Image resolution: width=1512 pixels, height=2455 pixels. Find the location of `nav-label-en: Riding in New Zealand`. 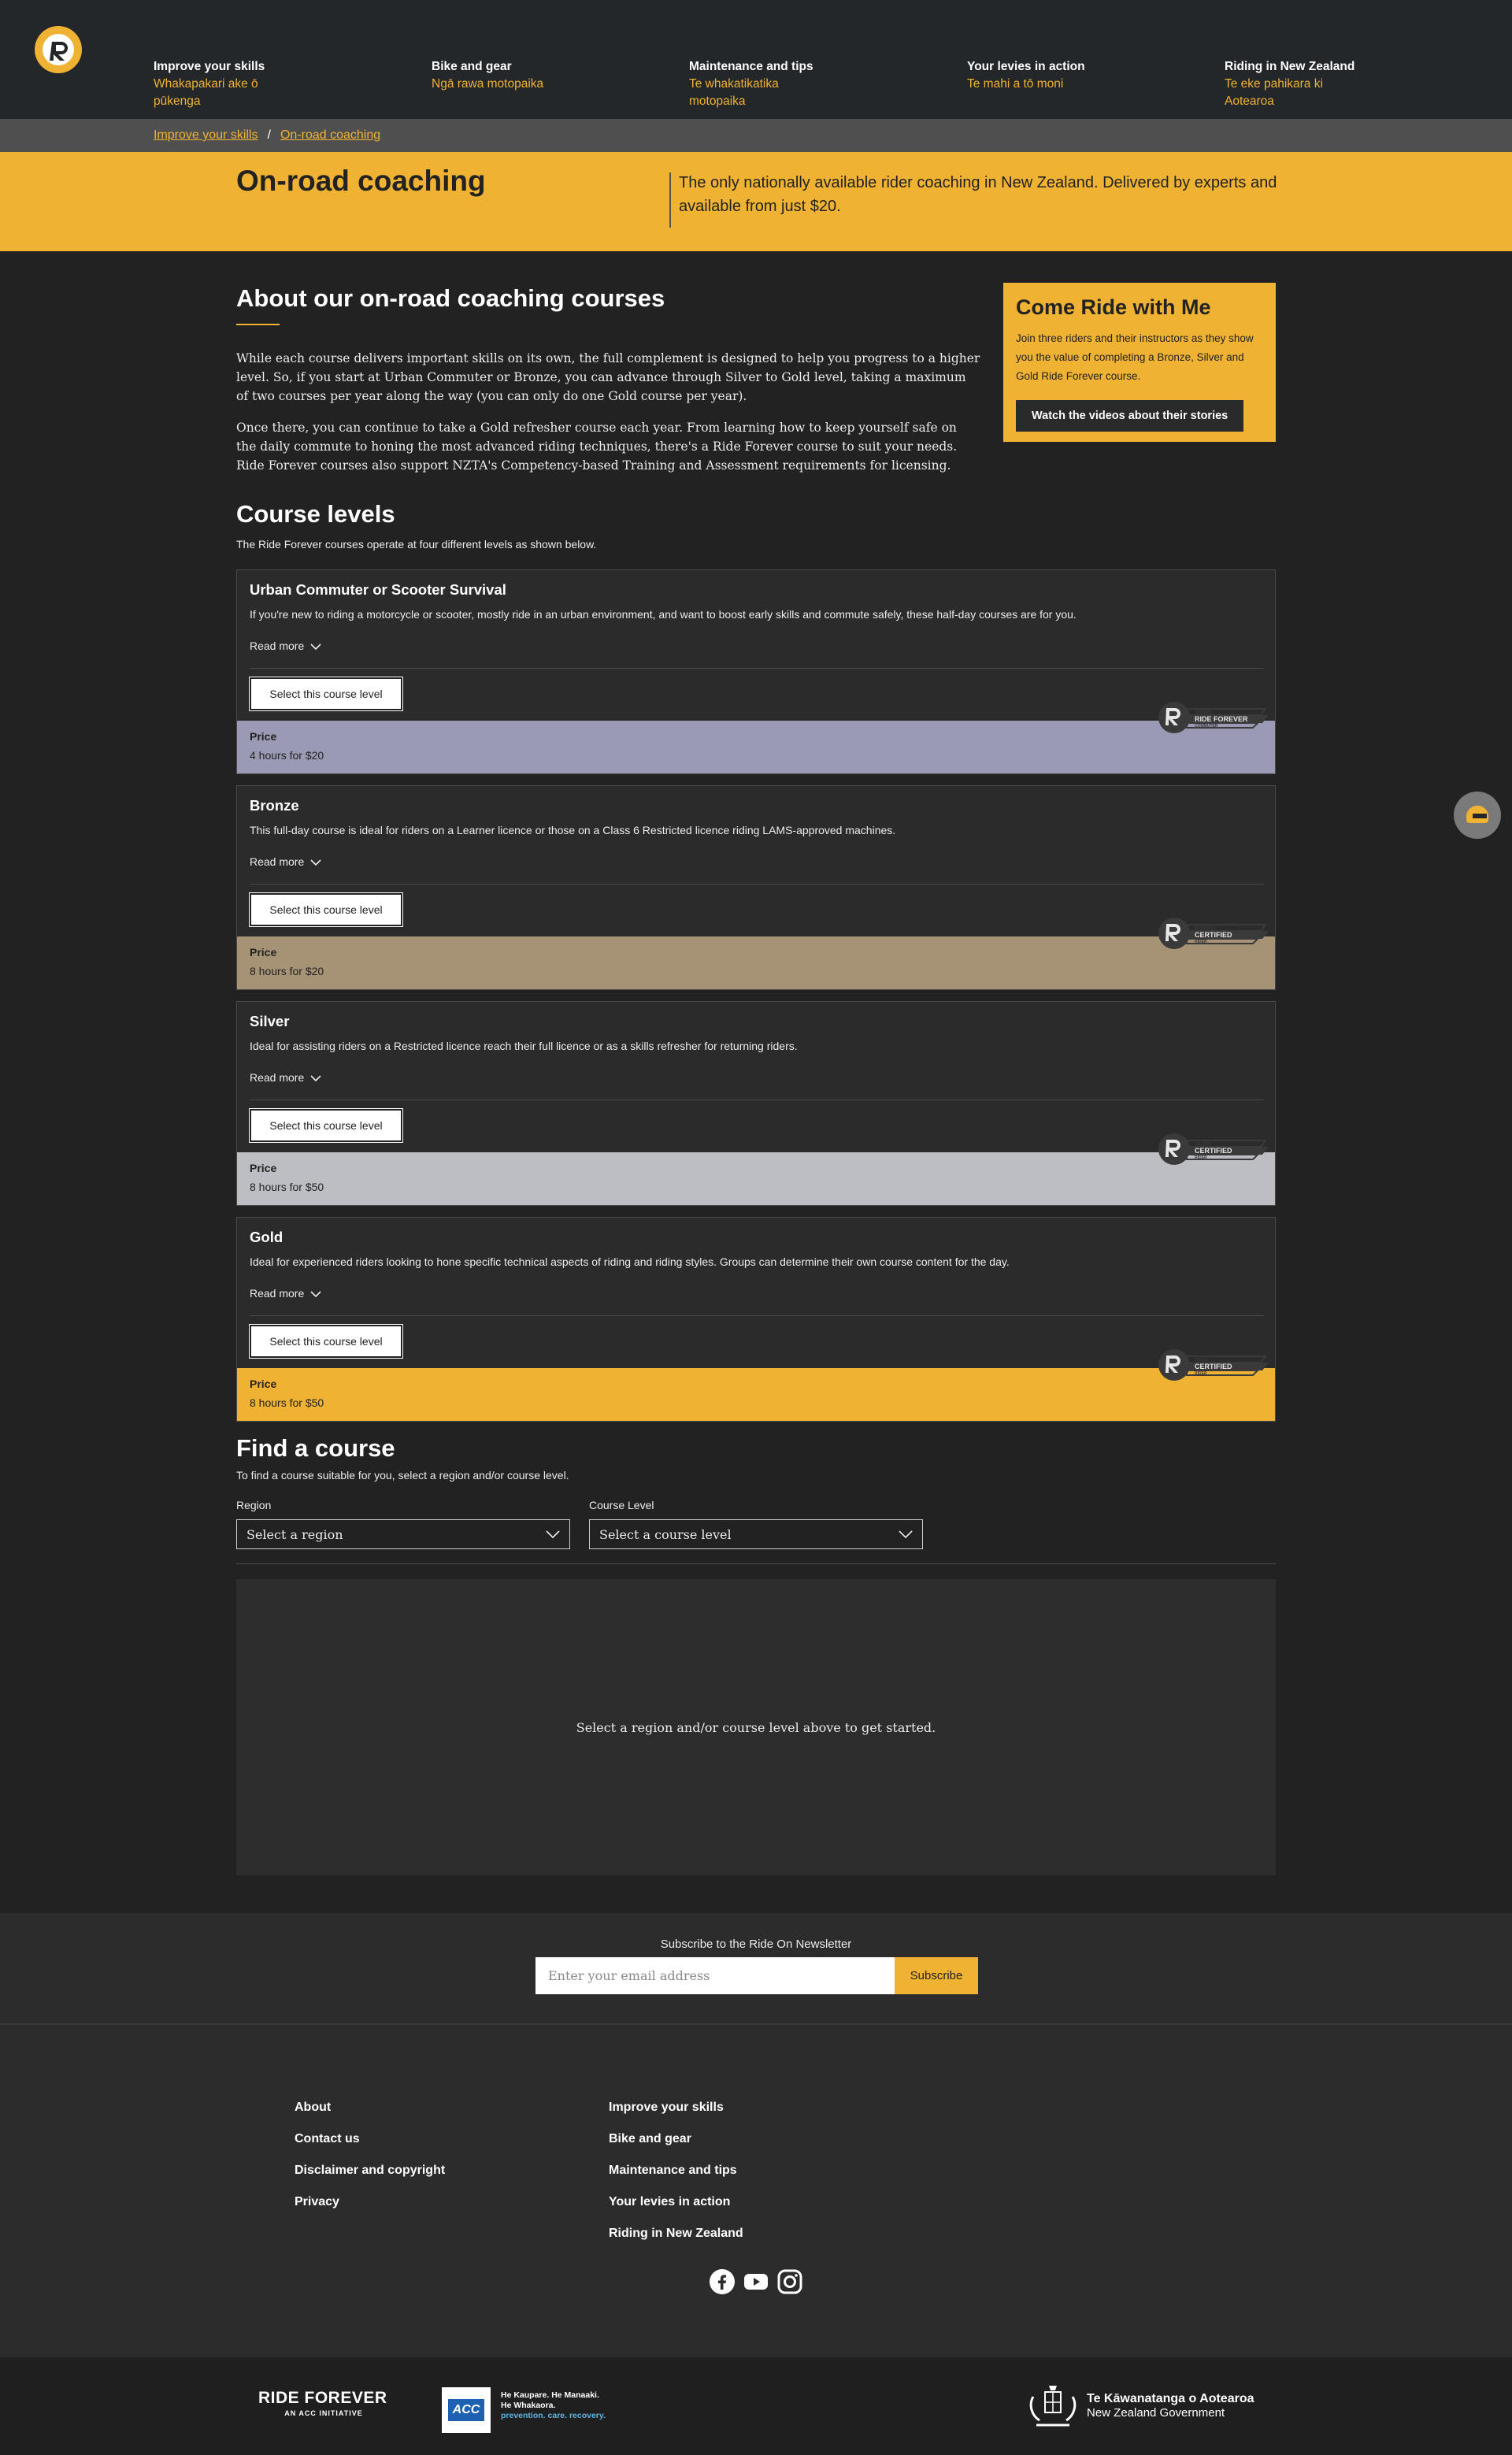

nav-label-en: Riding in New Zealand is located at coordinates (1290, 66).